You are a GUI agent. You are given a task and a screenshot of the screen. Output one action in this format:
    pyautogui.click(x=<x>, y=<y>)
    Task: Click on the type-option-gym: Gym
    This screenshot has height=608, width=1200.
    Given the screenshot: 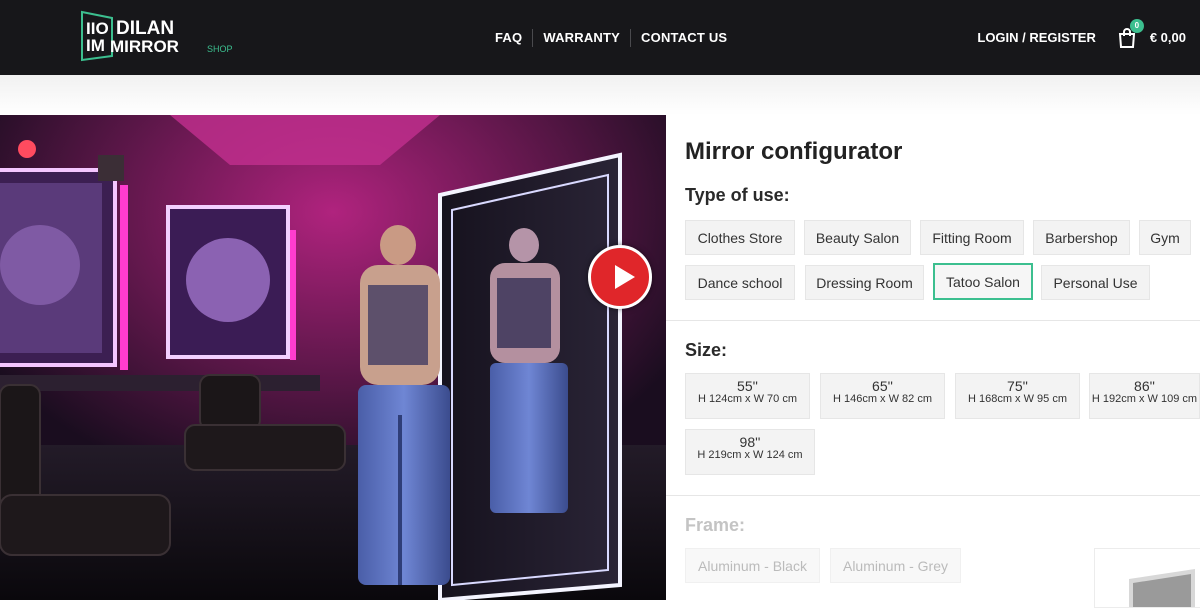 What is the action you would take?
    pyautogui.click(x=1165, y=237)
    